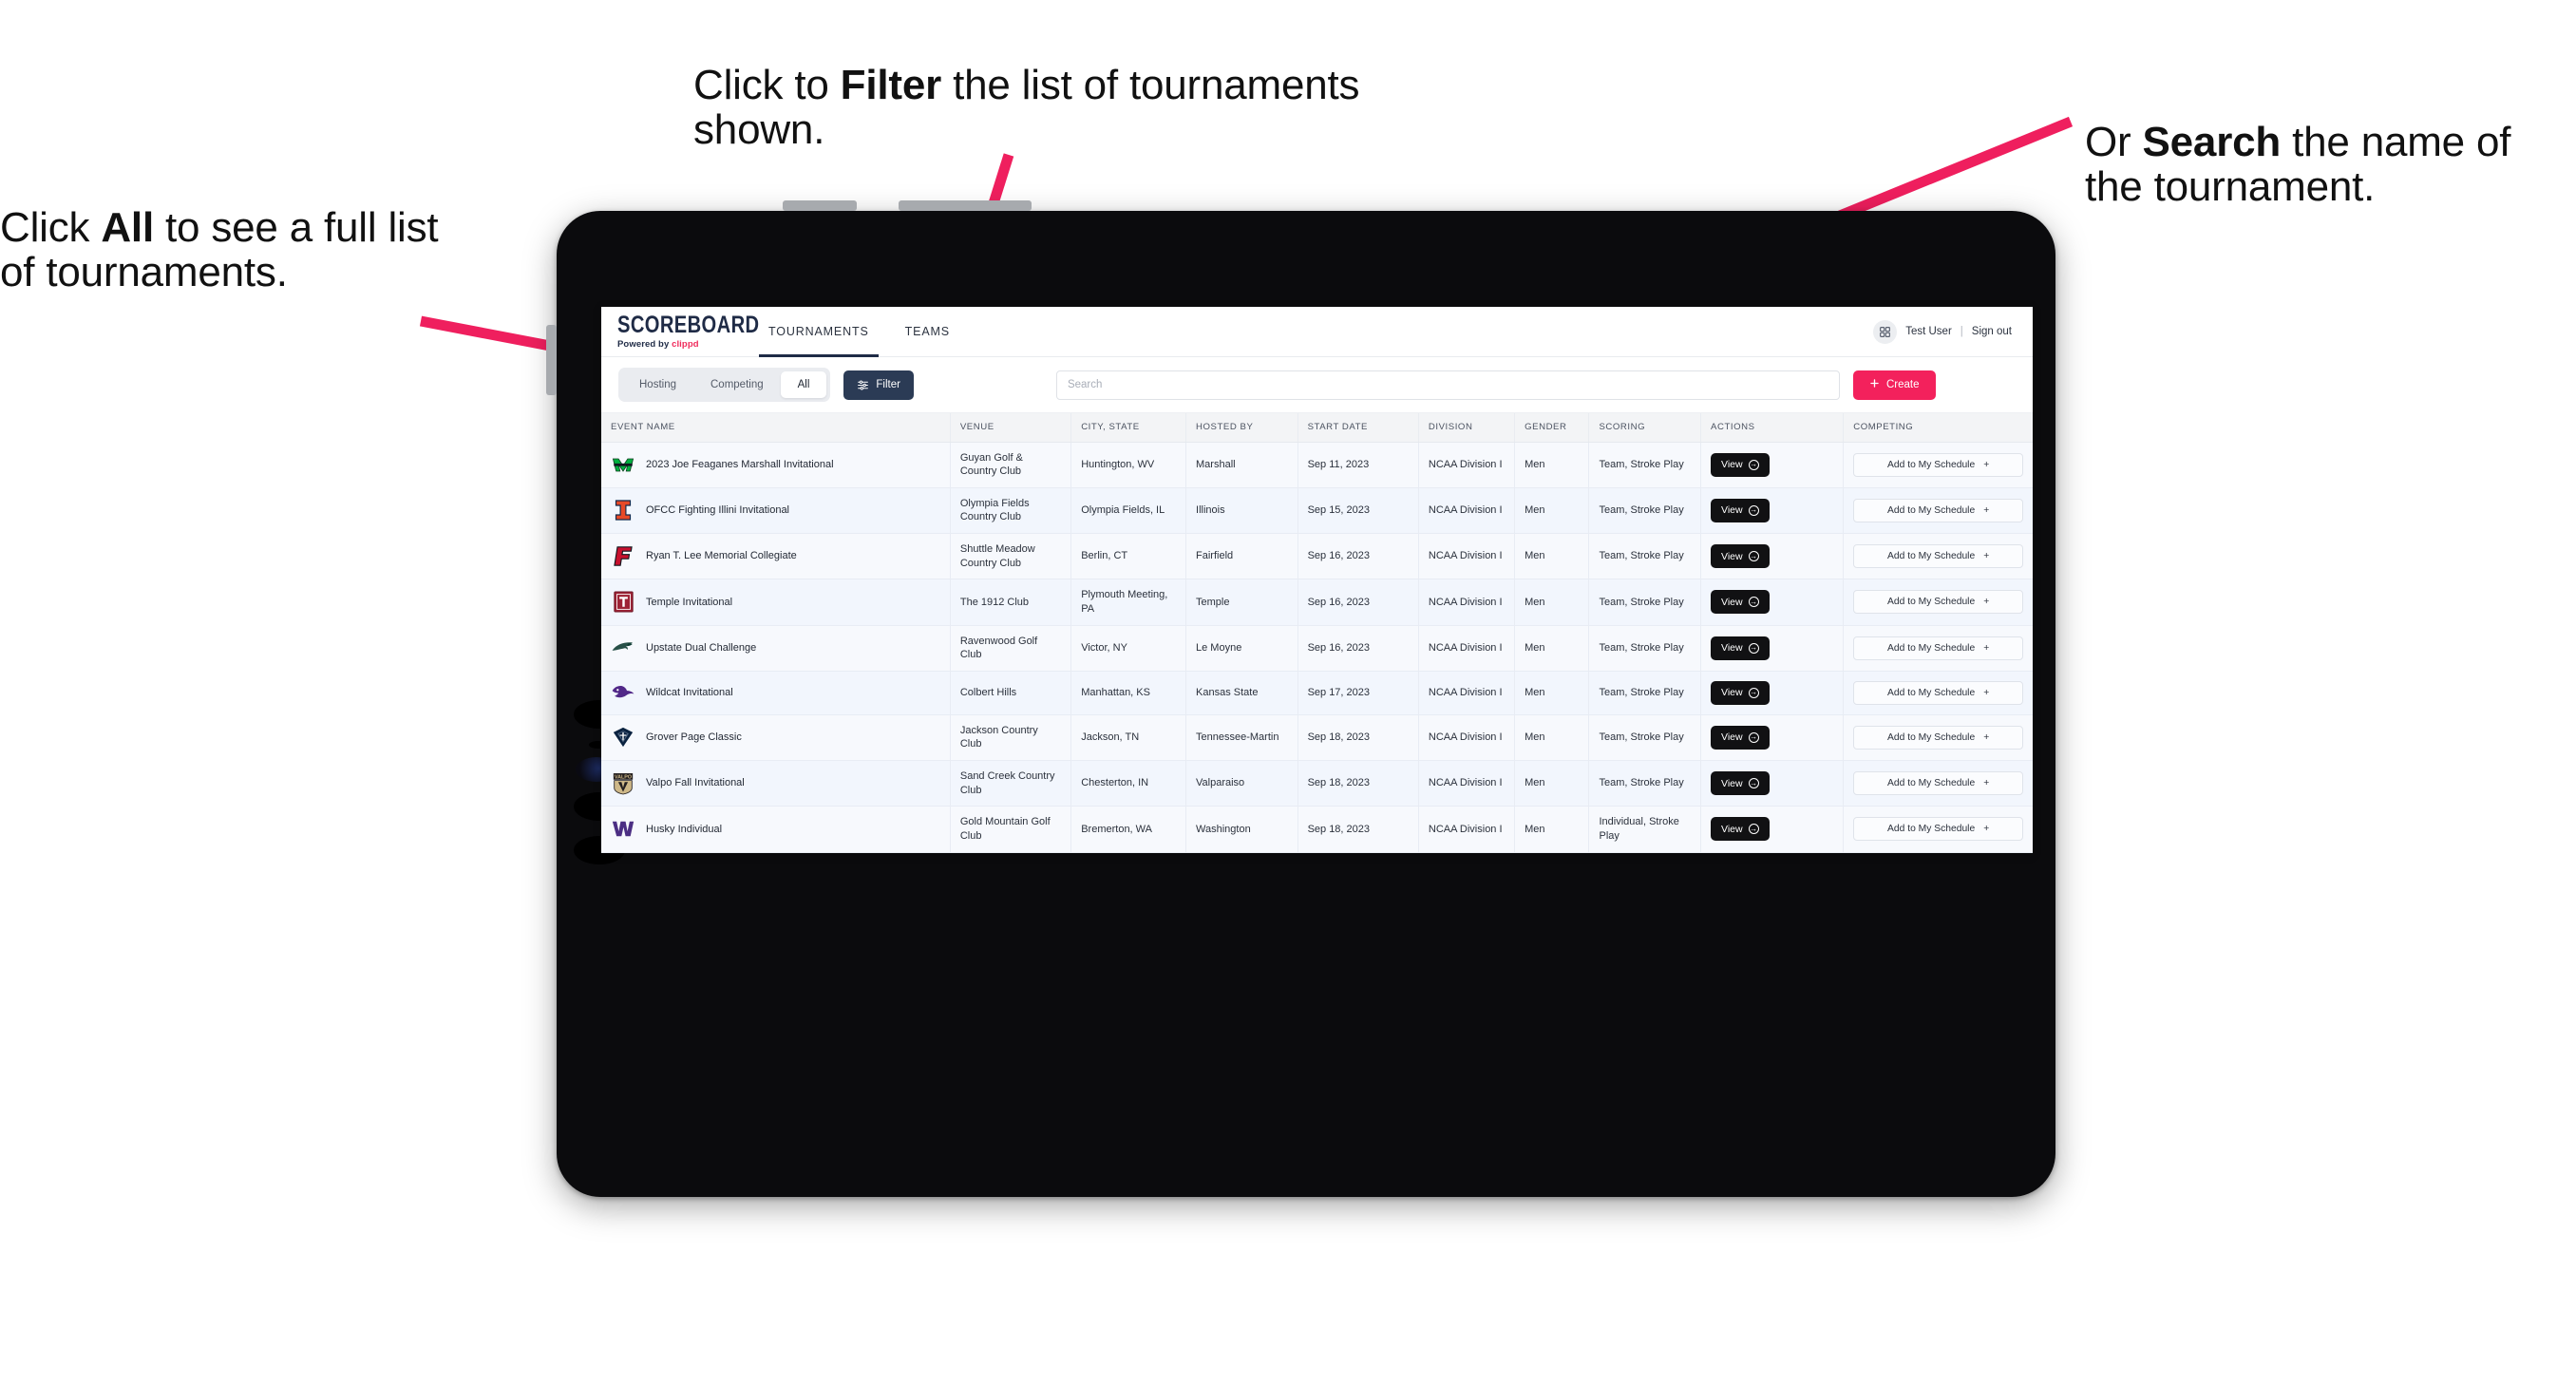 This screenshot has height=1386, width=2576. I want to click on cell-venue: Ravenwood Golf Club, so click(1011, 648).